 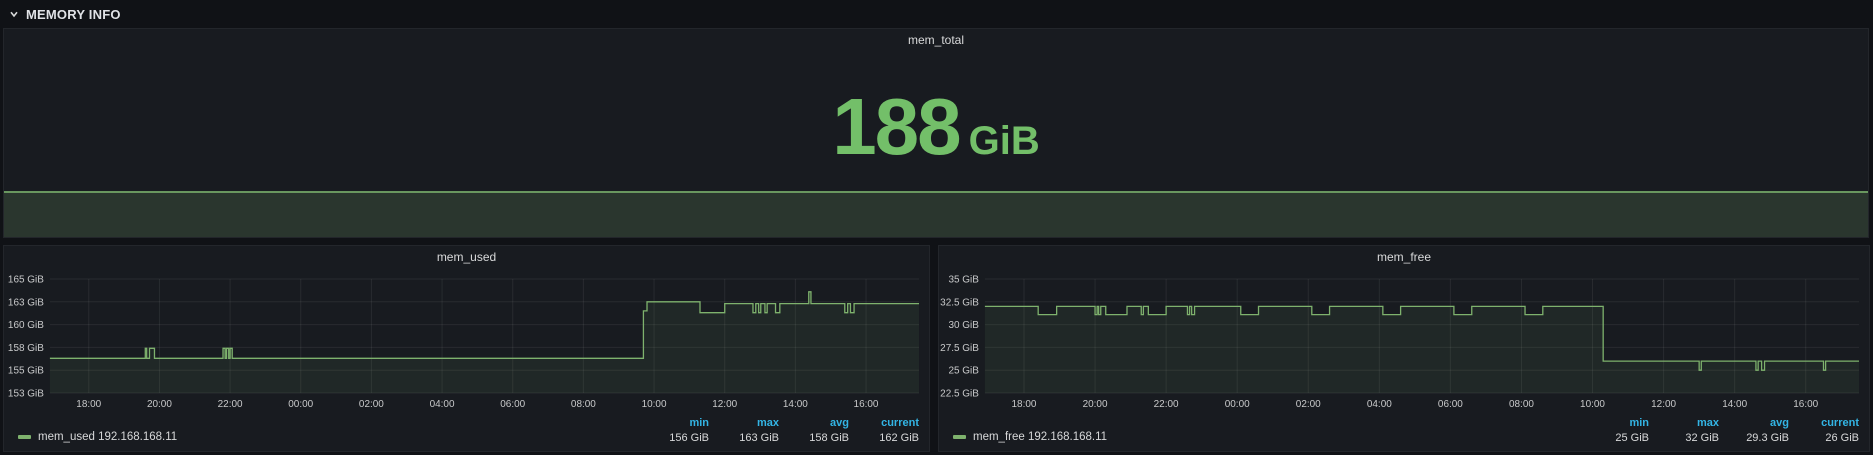 I want to click on stat-number: 188, so click(x=896, y=126).